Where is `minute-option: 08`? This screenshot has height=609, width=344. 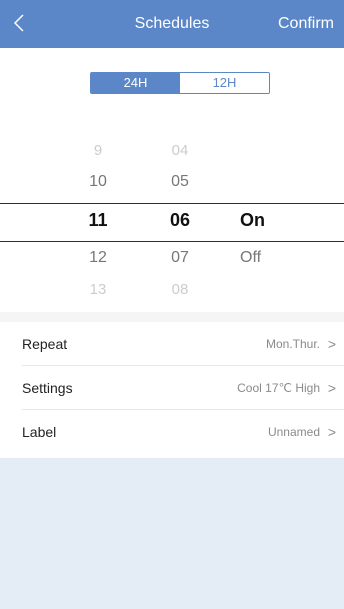 minute-option: 08 is located at coordinates (180, 289).